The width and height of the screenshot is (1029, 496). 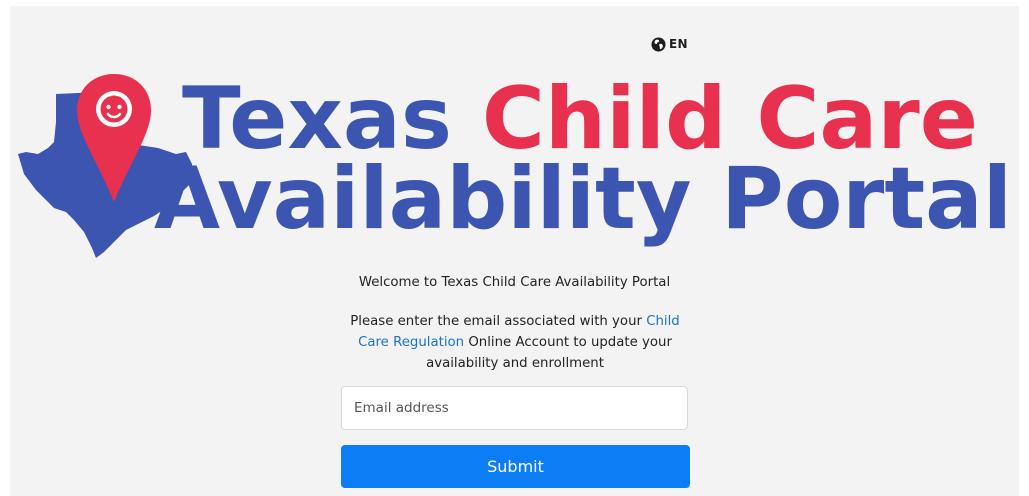 I want to click on baby-face-icon, so click(x=114, y=109).